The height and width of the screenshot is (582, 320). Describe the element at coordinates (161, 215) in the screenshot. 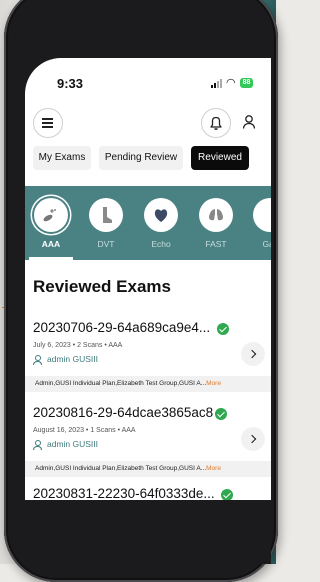

I see `heart-icon` at that location.